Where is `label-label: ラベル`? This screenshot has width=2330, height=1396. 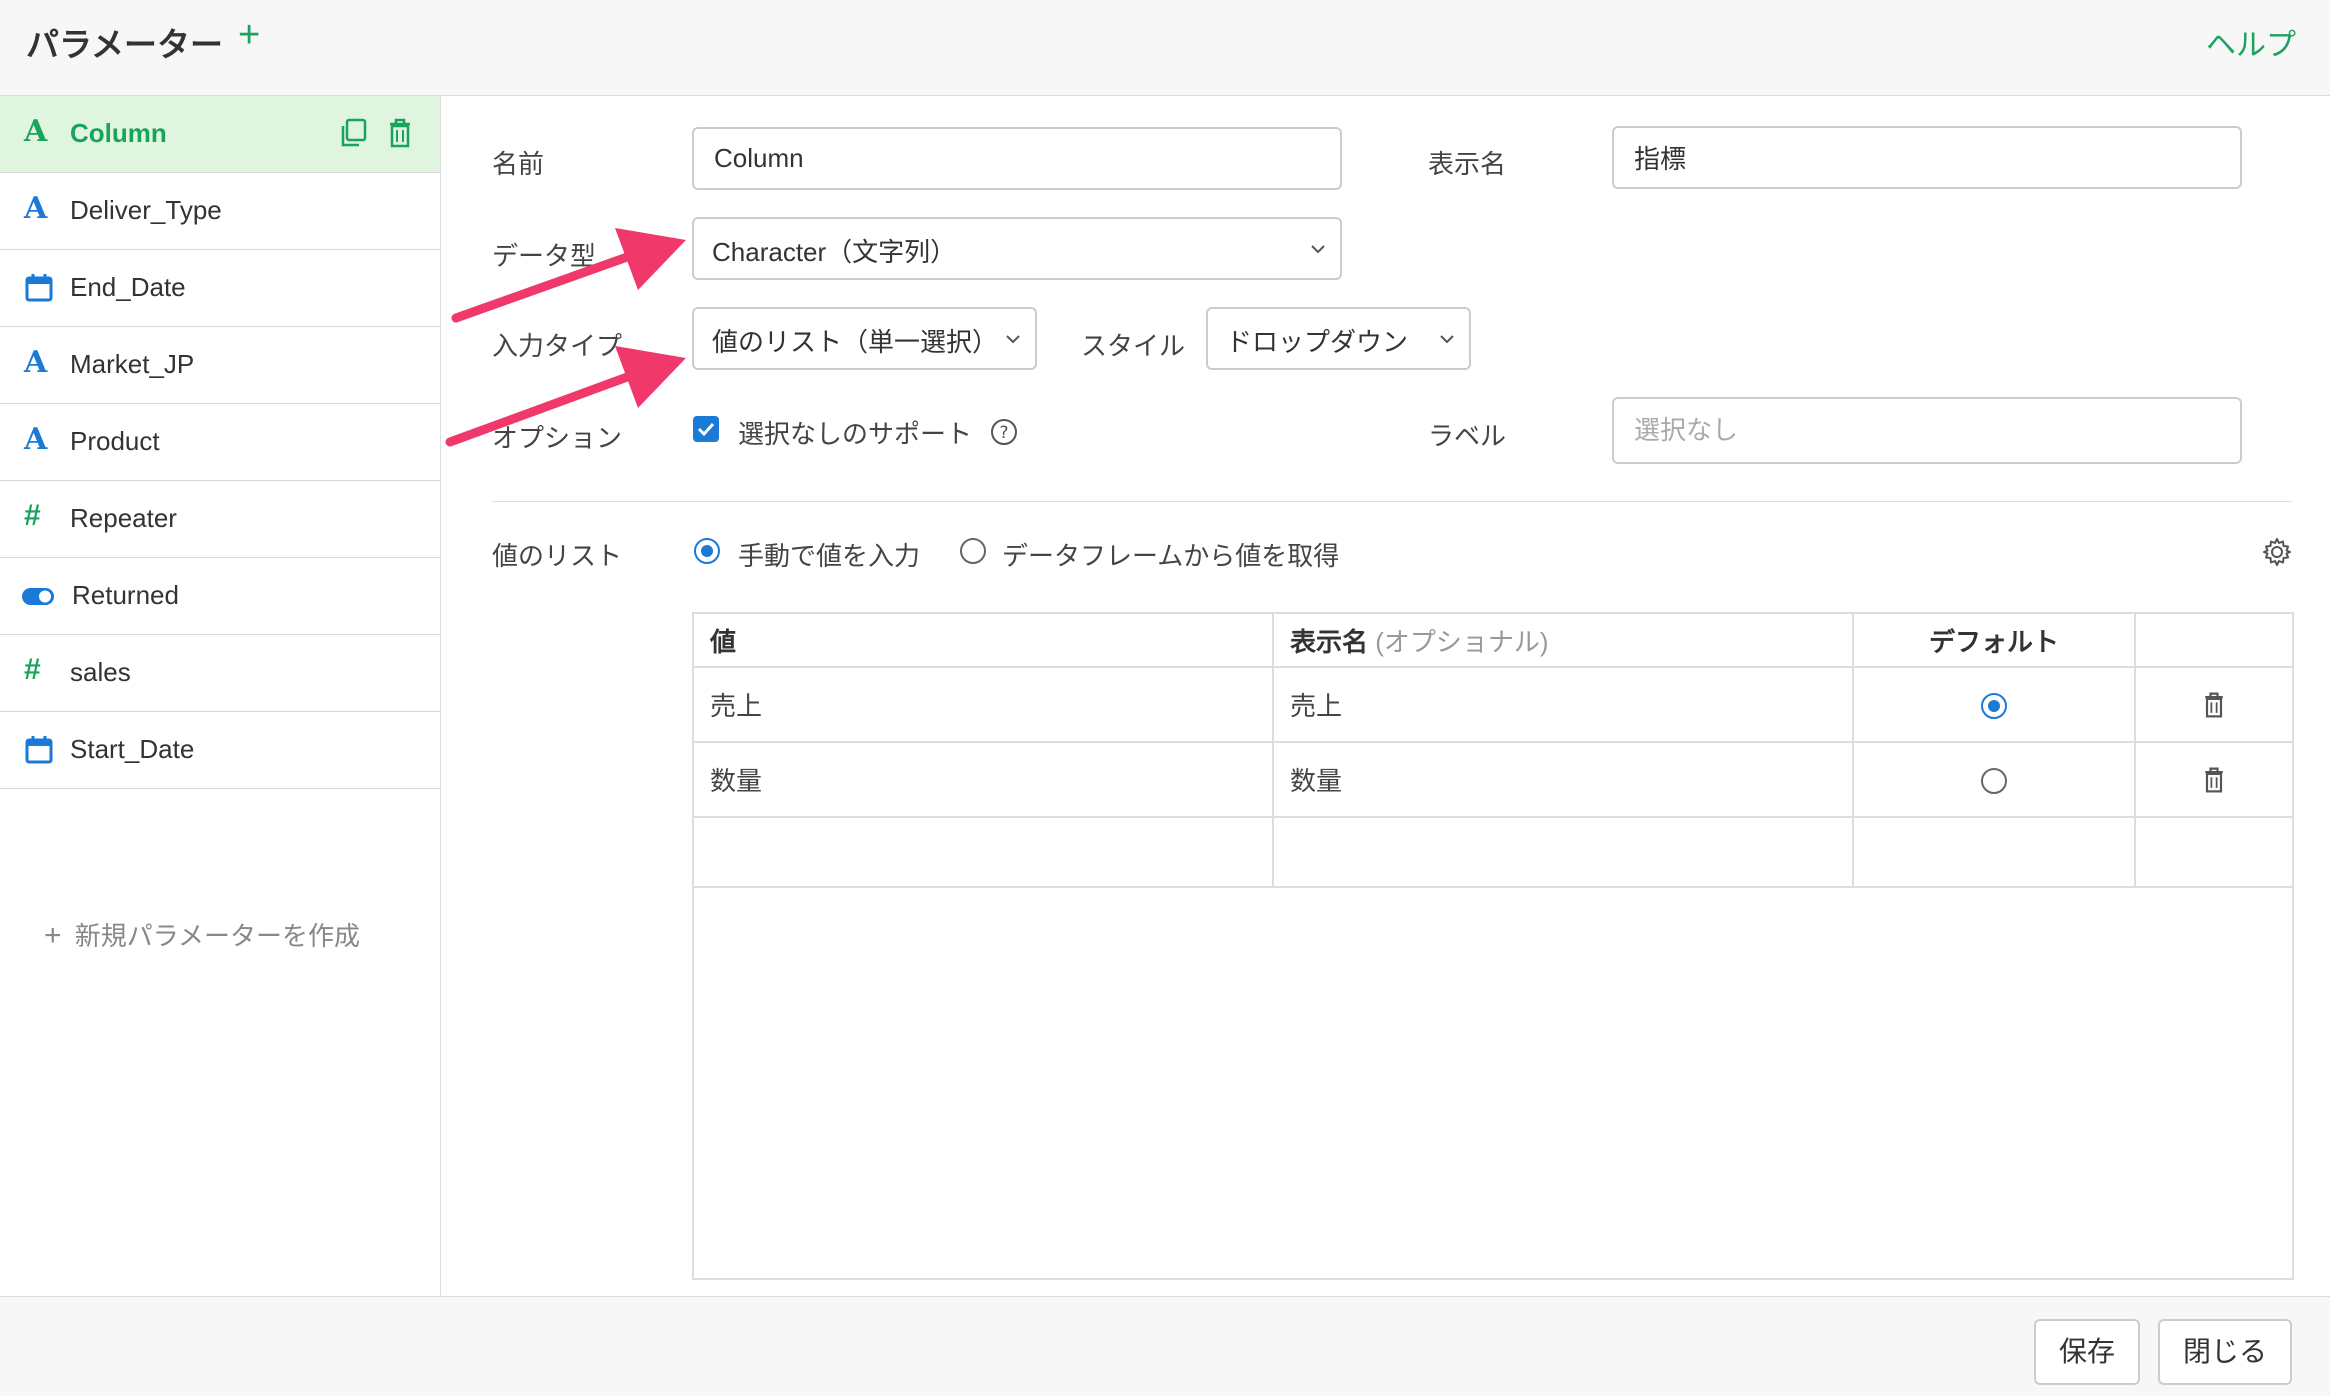
label-label: ラベル is located at coordinates (1467, 436).